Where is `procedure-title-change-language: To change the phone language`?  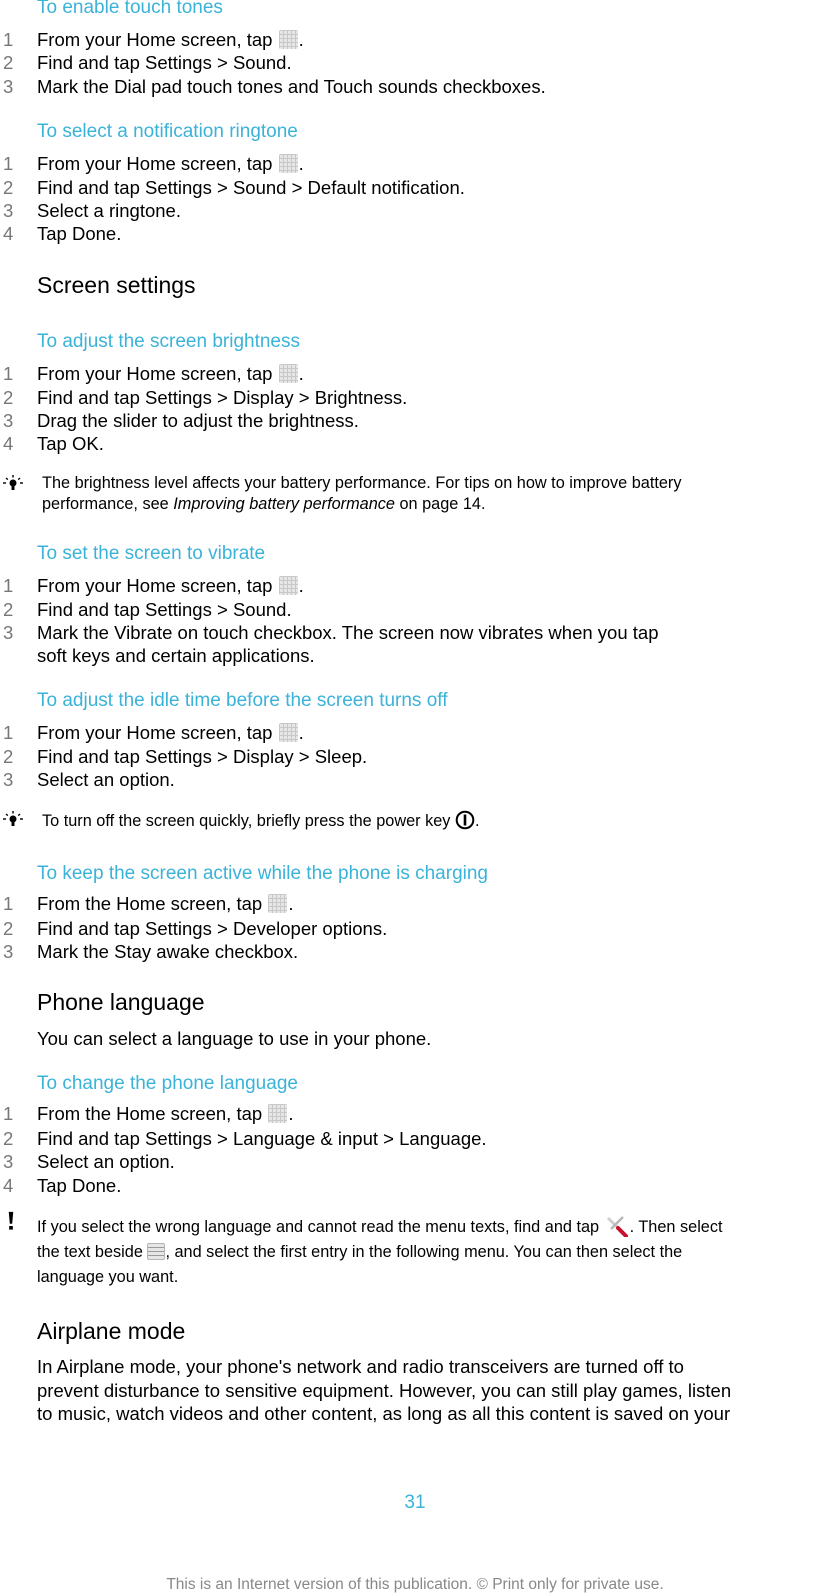
procedure-title-change-language: To change the phone language is located at coordinates (167, 1083).